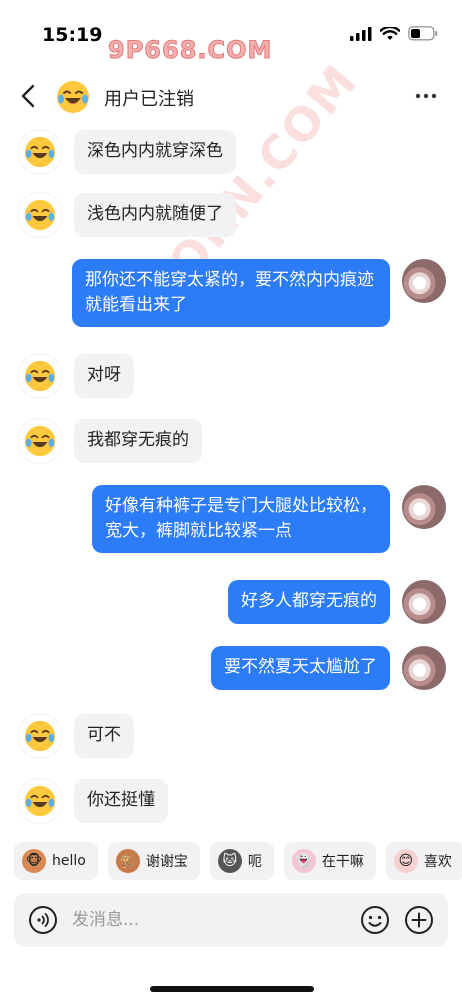 The height and width of the screenshot is (1000, 462). I want to click on chevron-left-icon, so click(28, 96).